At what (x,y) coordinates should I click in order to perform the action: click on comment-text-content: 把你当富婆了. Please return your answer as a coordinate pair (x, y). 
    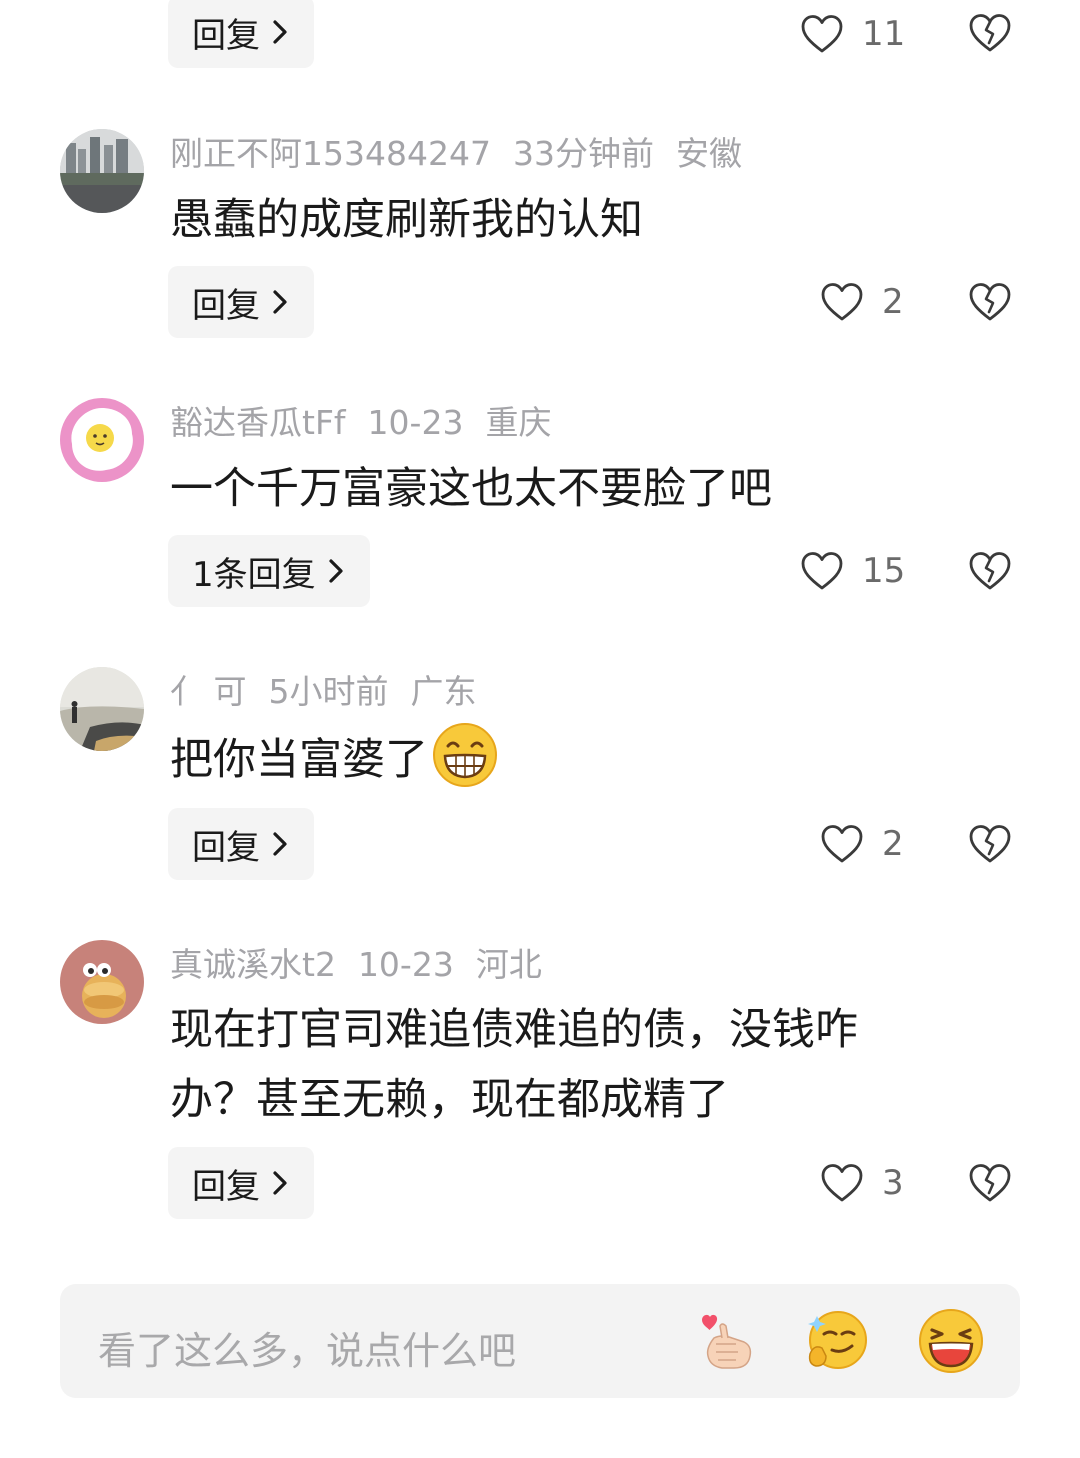
    Looking at the image, I should click on (299, 760).